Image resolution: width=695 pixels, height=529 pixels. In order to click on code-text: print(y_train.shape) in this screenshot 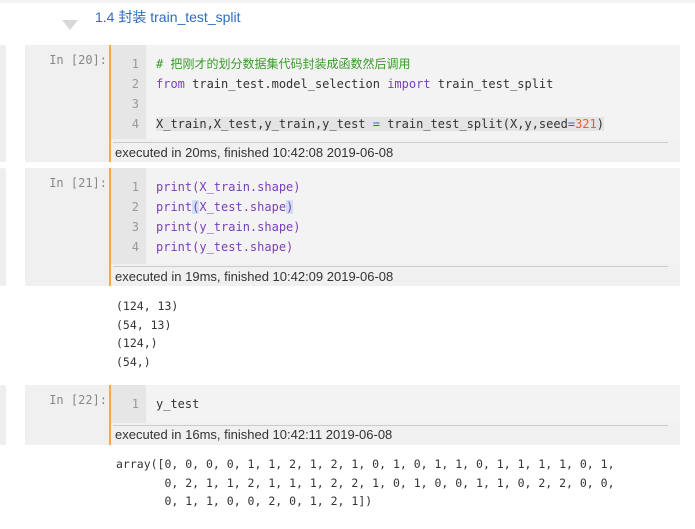, I will do `click(228, 227)`.